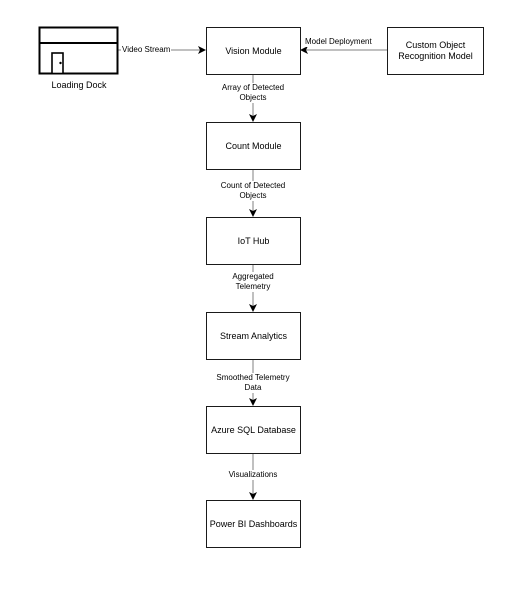 The image size is (520, 589). I want to click on node-custom-model: Custom Object Recognition Model, so click(435, 51).